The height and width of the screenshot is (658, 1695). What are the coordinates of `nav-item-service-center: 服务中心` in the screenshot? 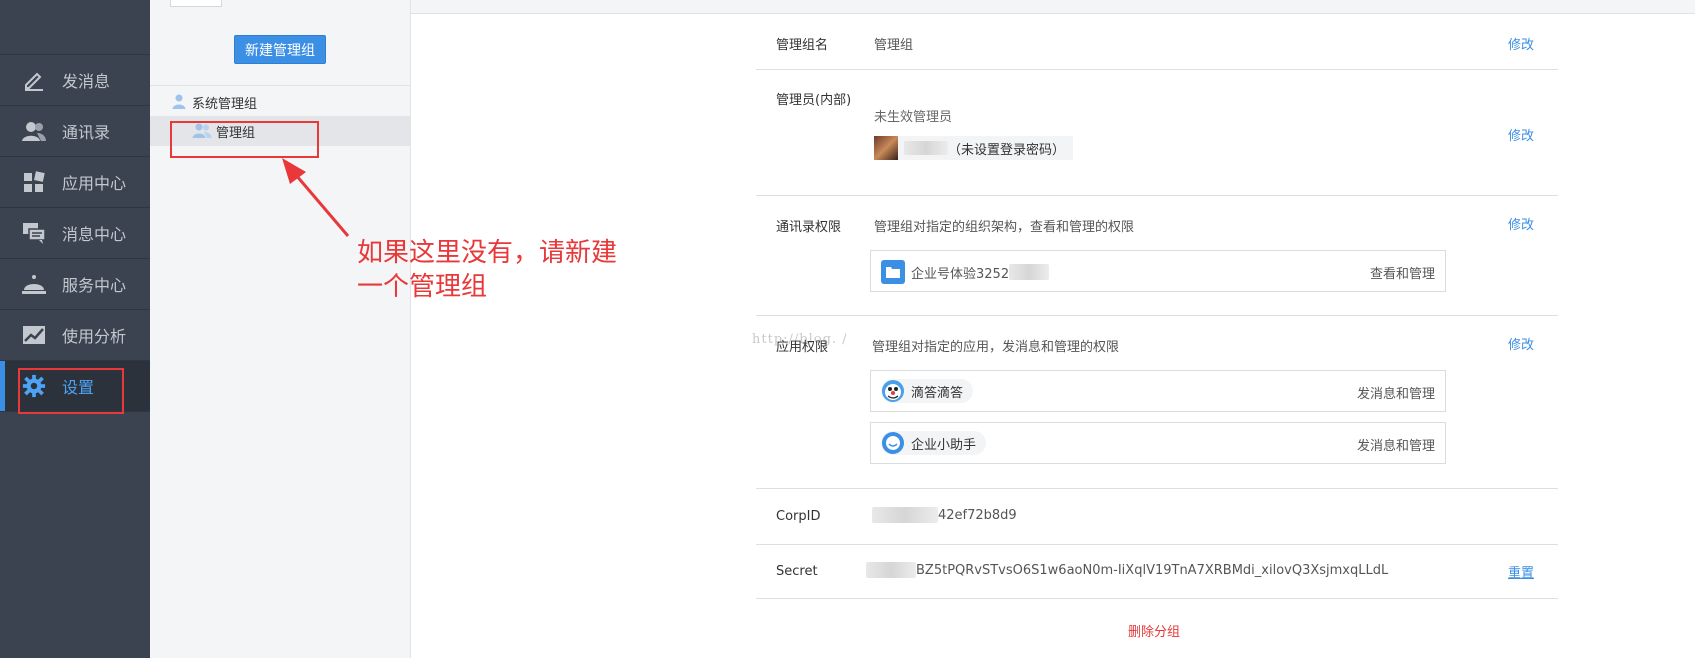 It's located at (75, 284).